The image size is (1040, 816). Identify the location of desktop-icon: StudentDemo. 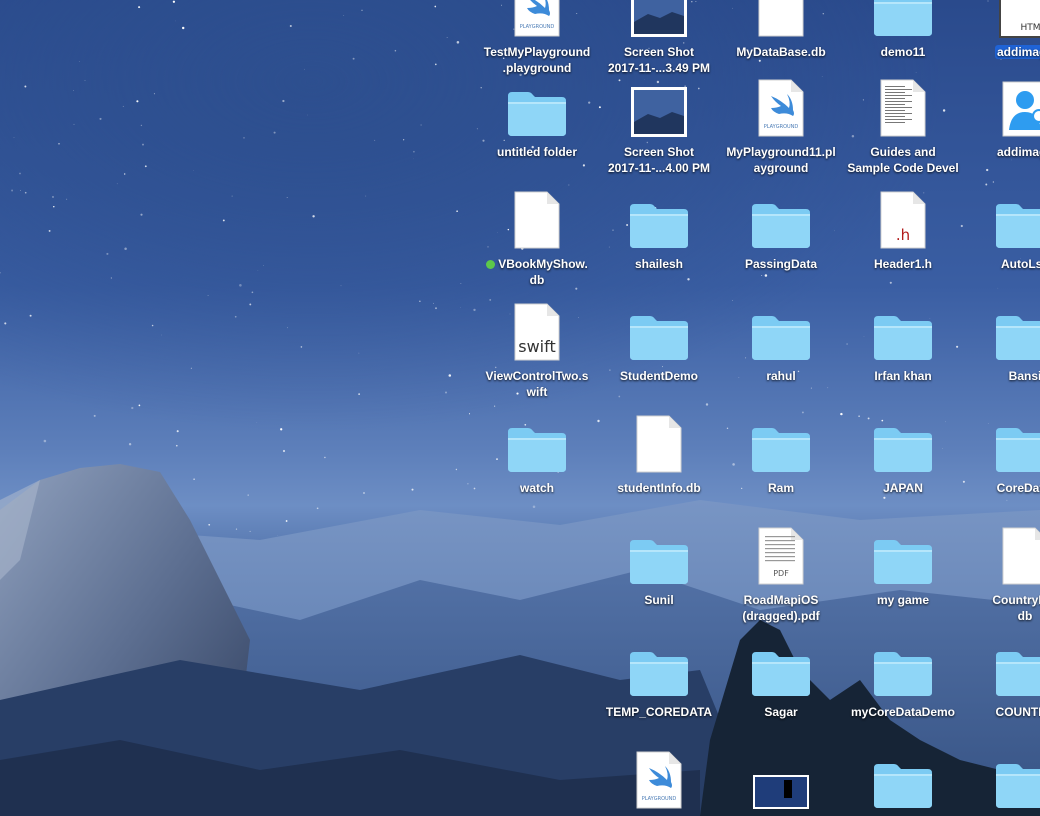
(659, 342).